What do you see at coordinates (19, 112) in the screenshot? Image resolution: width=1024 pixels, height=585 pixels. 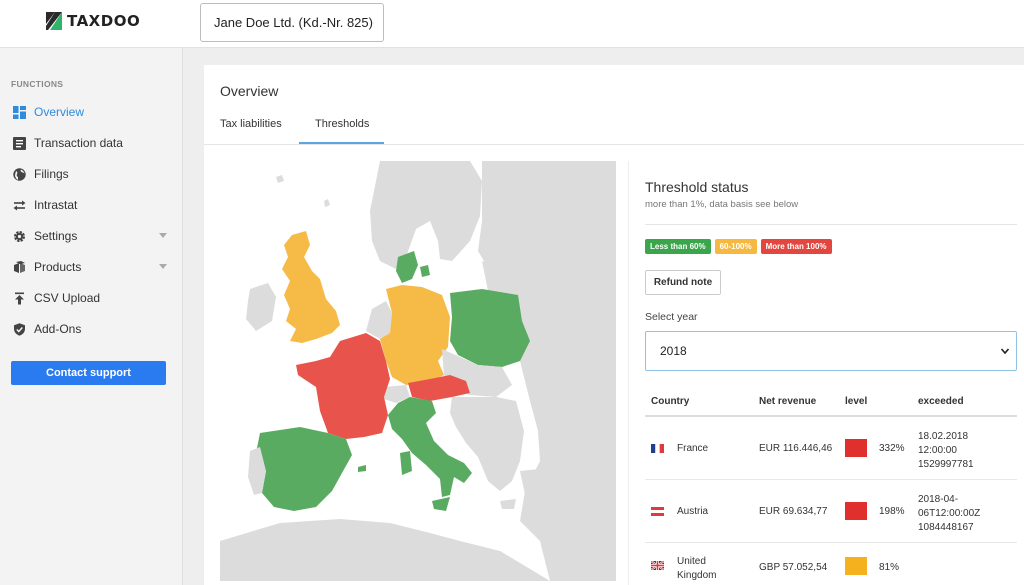 I see `dashboard-icon` at bounding box center [19, 112].